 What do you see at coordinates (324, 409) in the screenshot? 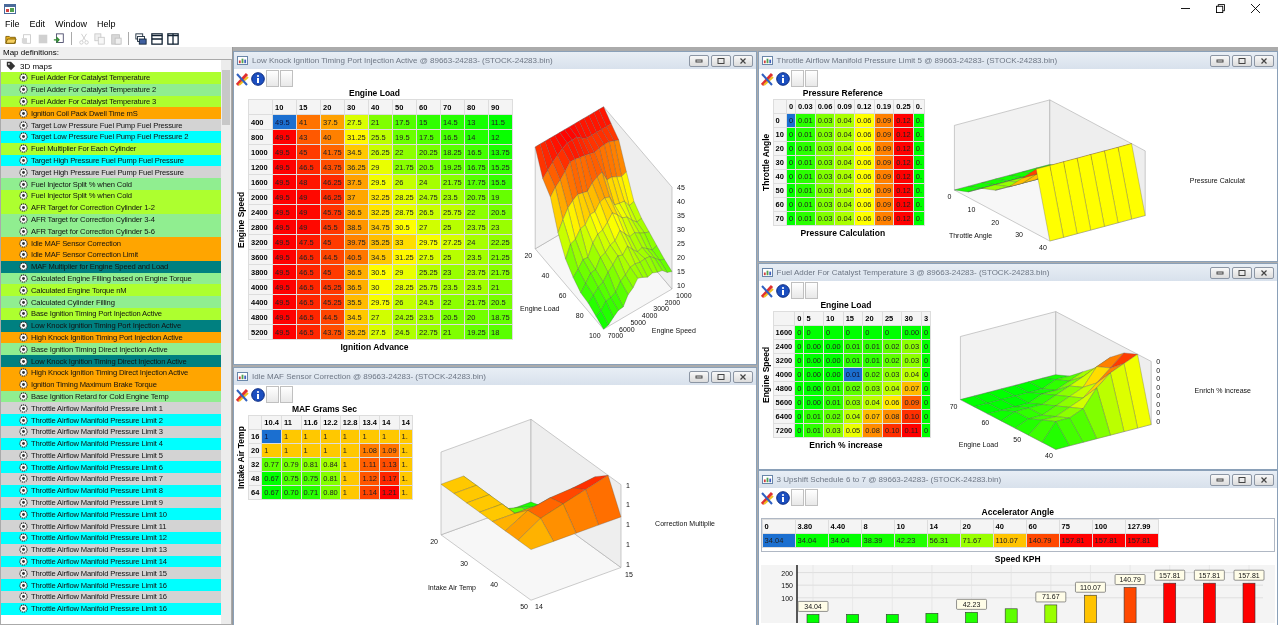
I see `axis-title: MAF Grams Sec` at bounding box center [324, 409].